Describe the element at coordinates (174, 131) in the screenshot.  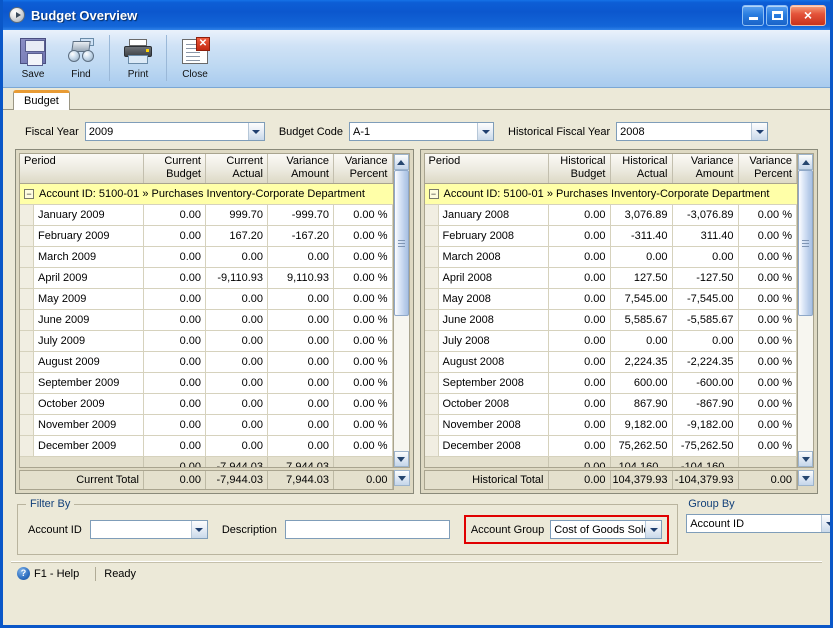
I see `fiscal-year-select: 2009` at that location.